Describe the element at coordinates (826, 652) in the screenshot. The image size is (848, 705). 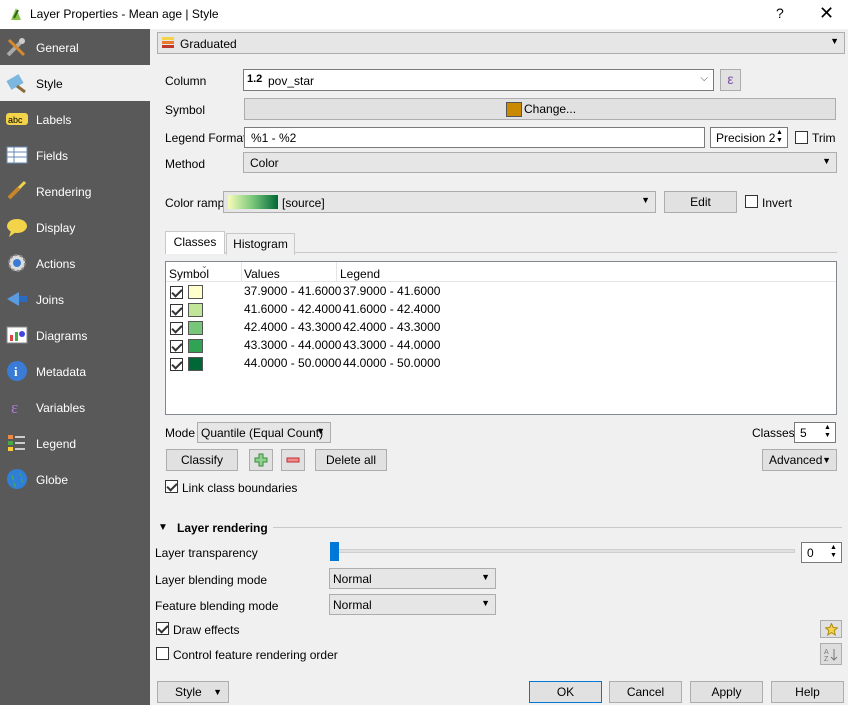
I see `svg-text: A` at that location.